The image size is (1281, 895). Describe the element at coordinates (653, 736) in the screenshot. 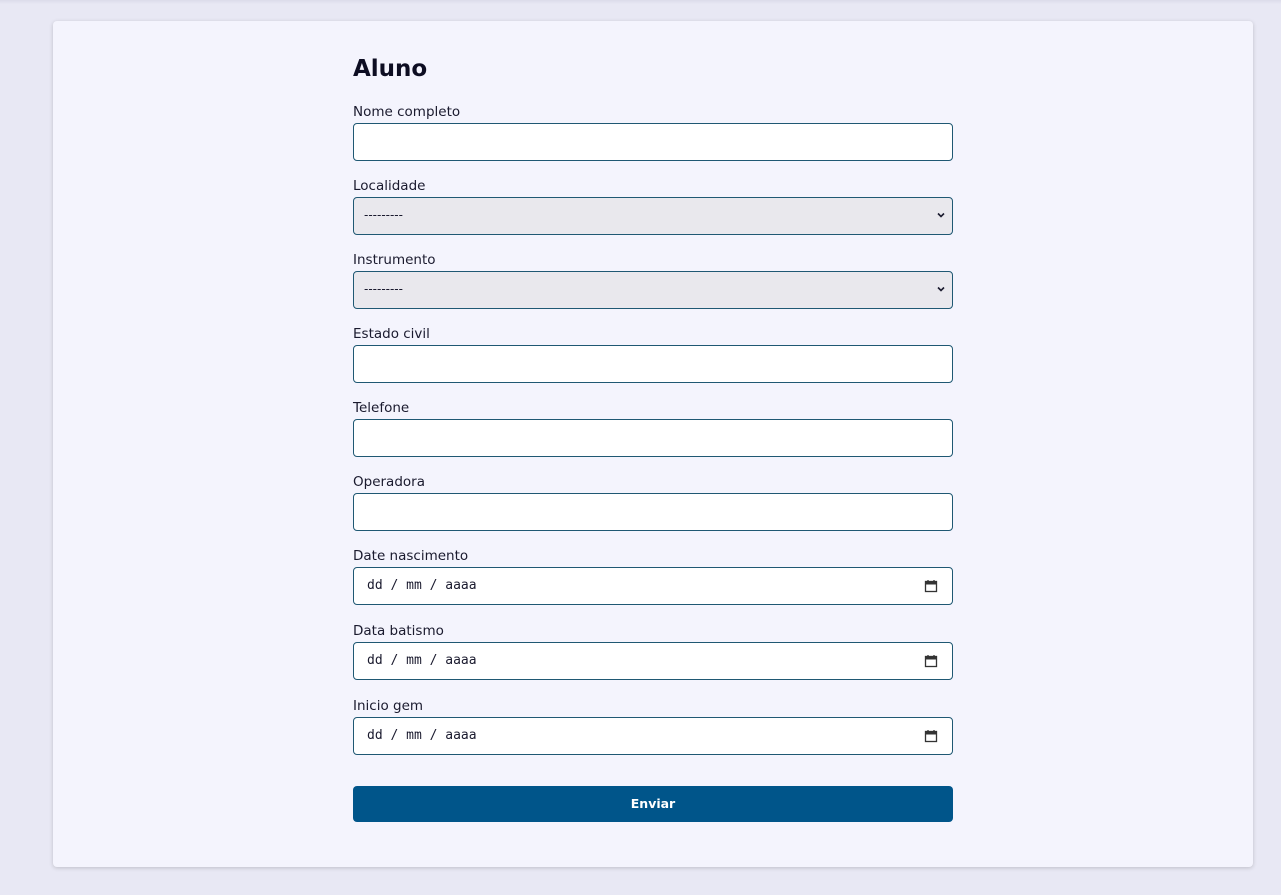

I see `inicio-gem-input: dd / mm / aaaa` at that location.